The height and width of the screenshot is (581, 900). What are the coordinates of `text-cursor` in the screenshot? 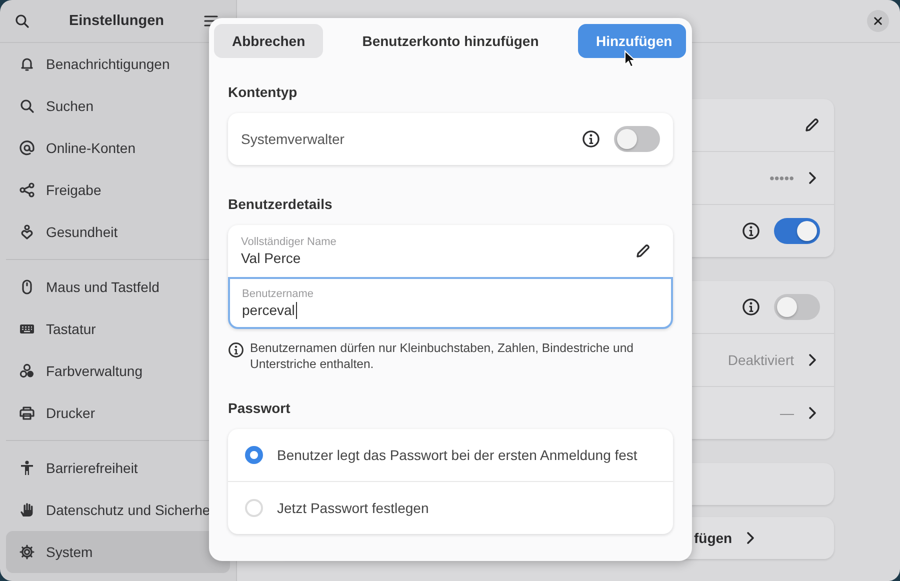 It's located at (296, 310).